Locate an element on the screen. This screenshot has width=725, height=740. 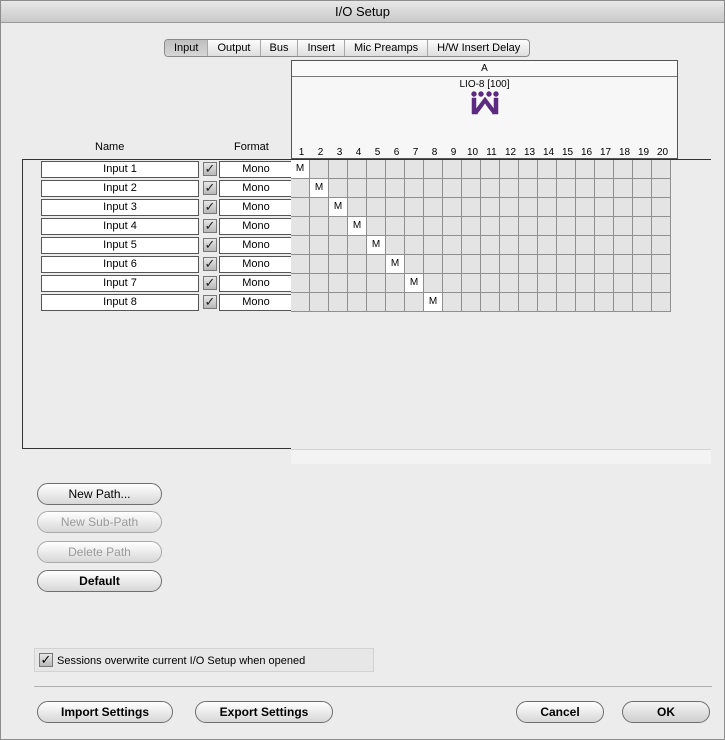
tab-mic-preamps: Mic Preamps is located at coordinates (387, 48).